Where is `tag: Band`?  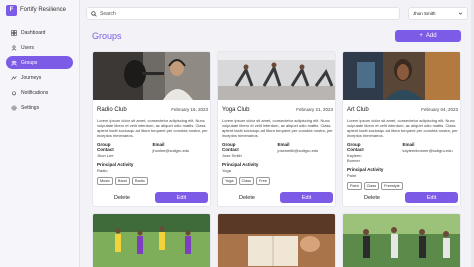 tag: Band is located at coordinates (122, 181).